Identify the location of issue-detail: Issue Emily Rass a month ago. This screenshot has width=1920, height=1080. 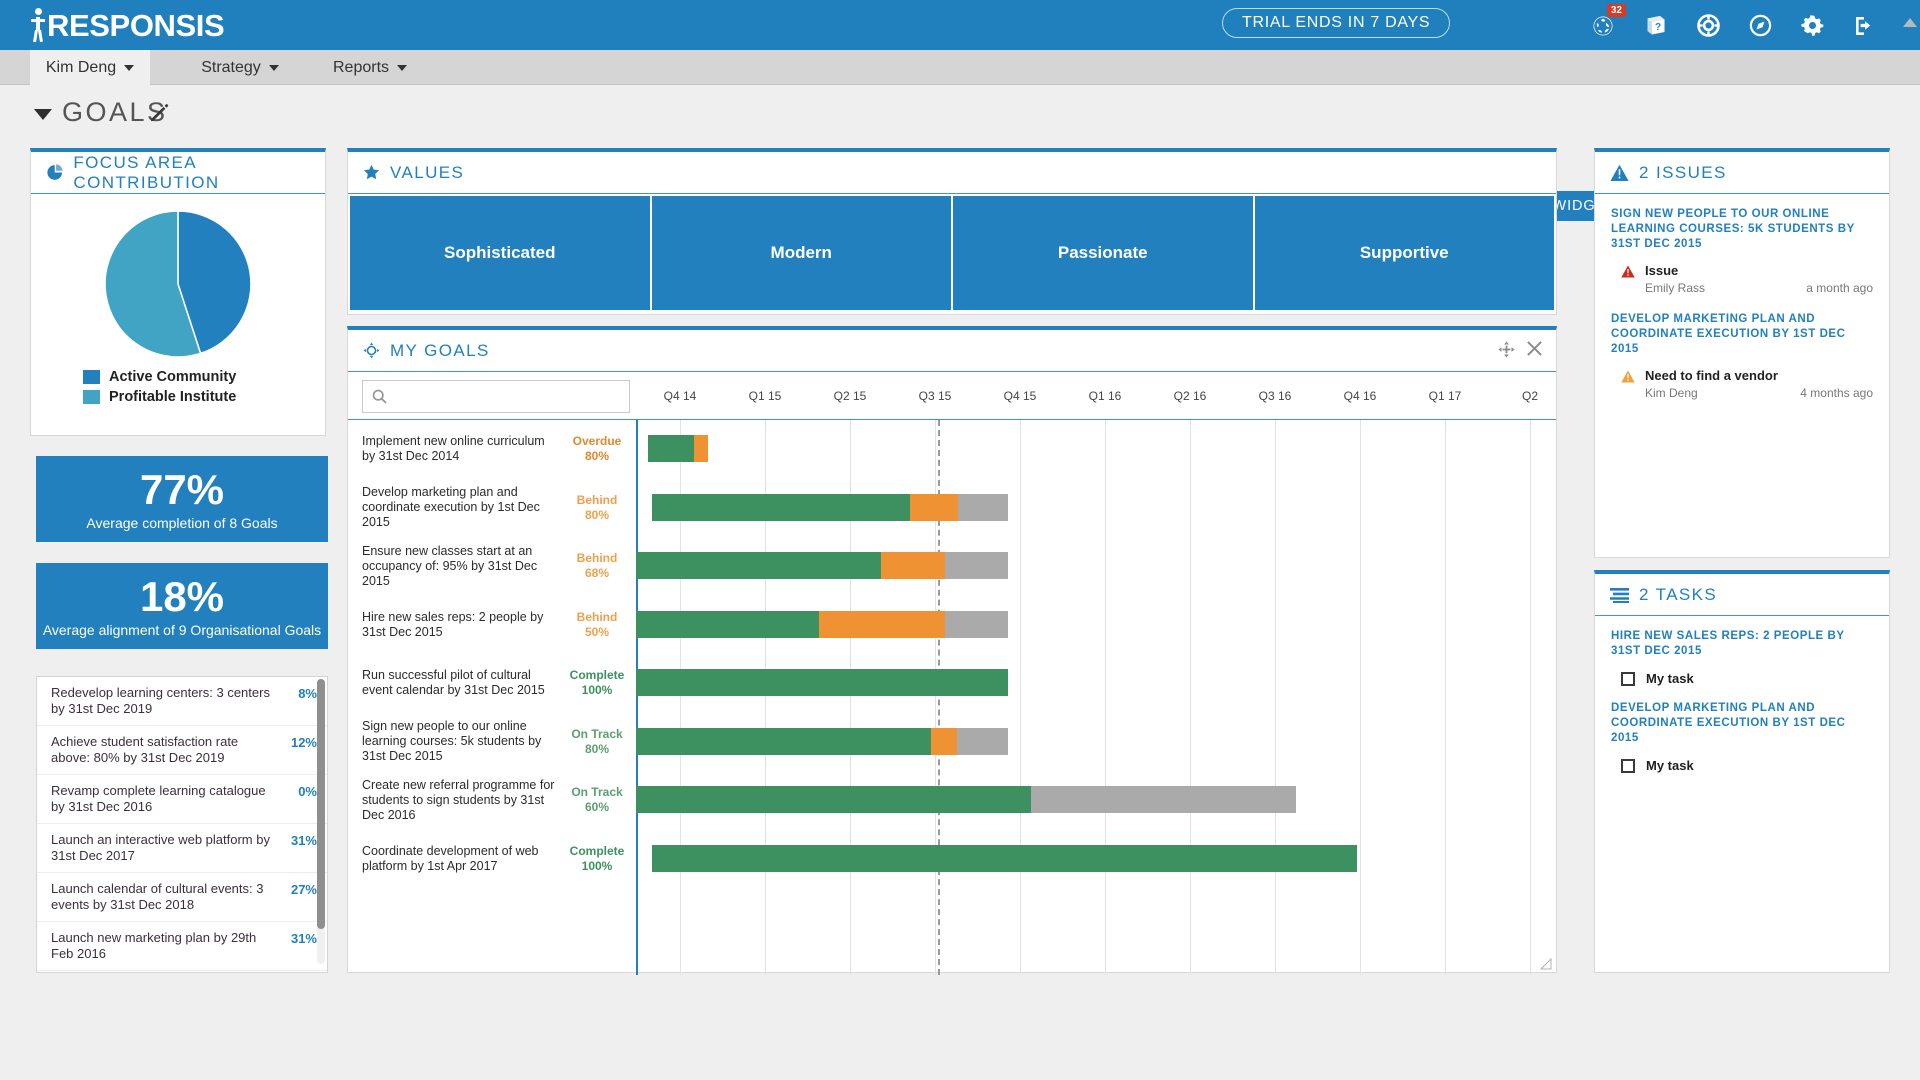
(1742, 279).